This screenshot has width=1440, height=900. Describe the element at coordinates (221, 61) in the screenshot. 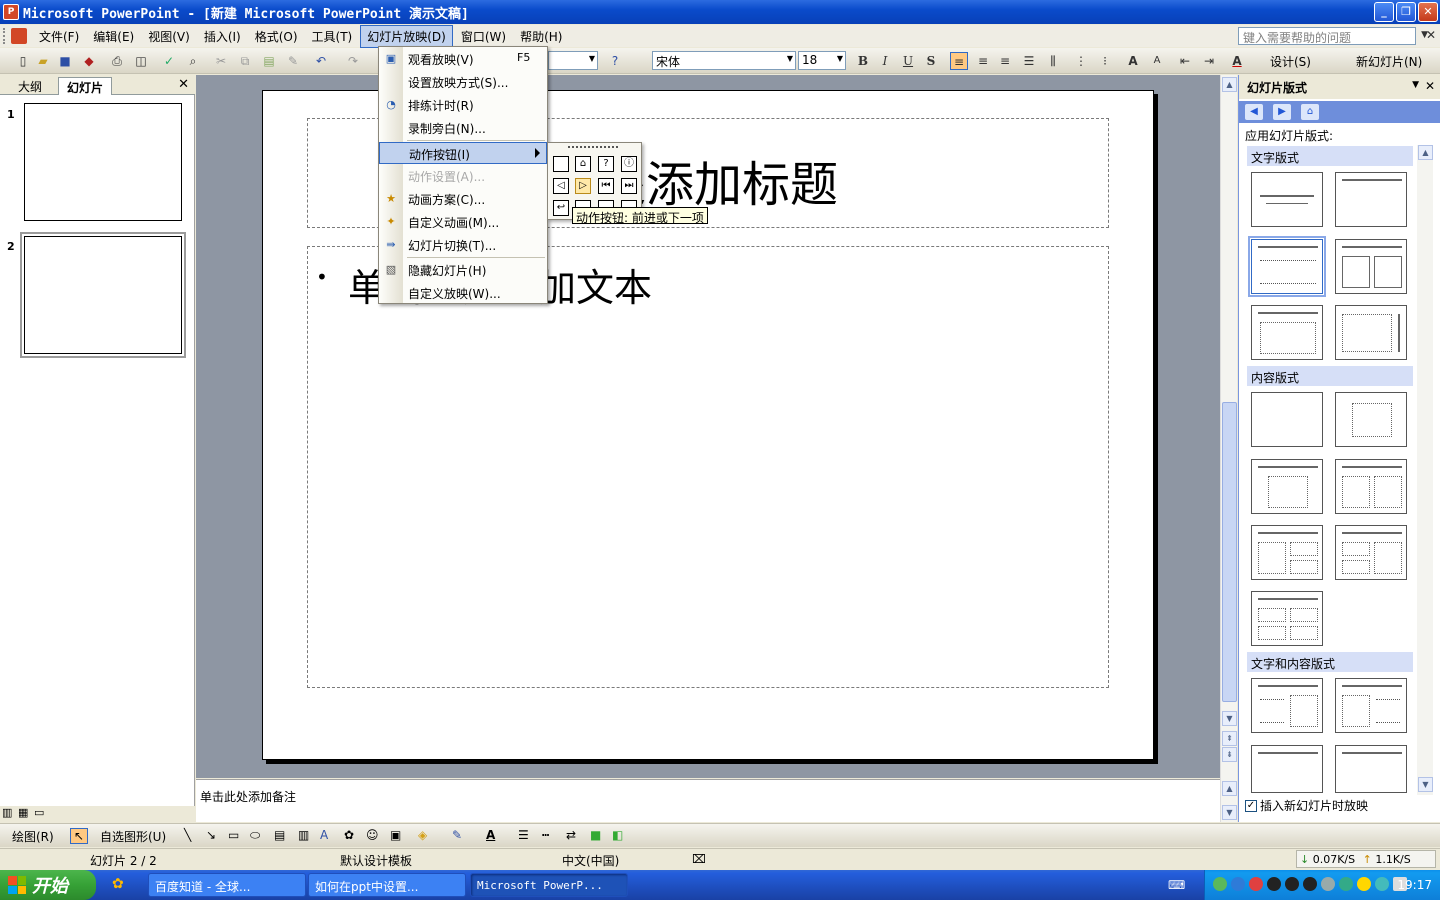

I see `cut-icon: ✂` at that location.